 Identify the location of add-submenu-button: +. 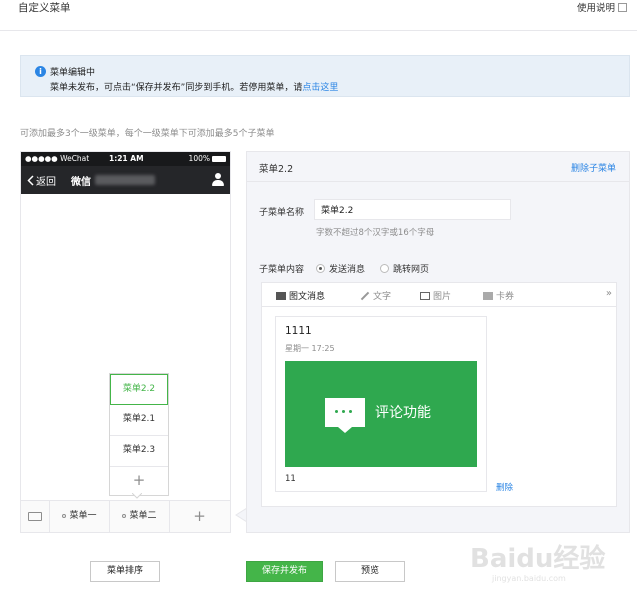
(139, 481).